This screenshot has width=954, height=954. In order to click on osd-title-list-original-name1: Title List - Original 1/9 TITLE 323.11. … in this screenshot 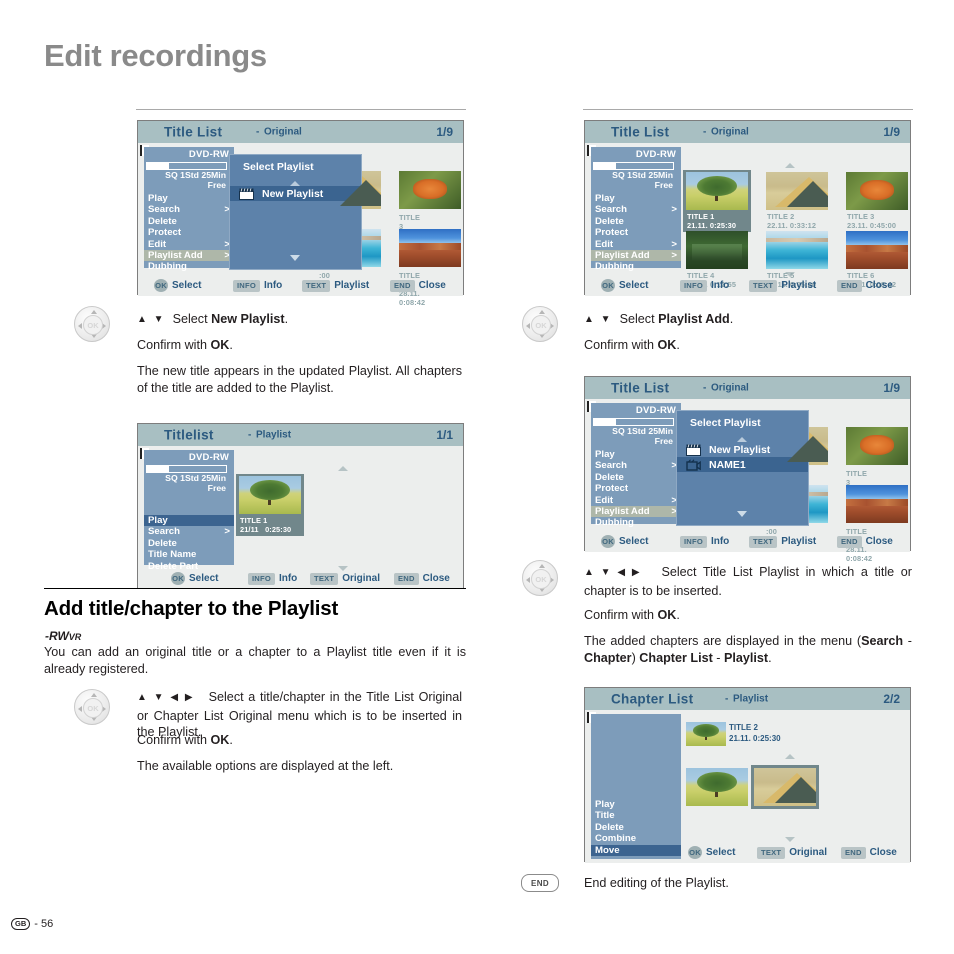, I will do `click(747, 469)`.